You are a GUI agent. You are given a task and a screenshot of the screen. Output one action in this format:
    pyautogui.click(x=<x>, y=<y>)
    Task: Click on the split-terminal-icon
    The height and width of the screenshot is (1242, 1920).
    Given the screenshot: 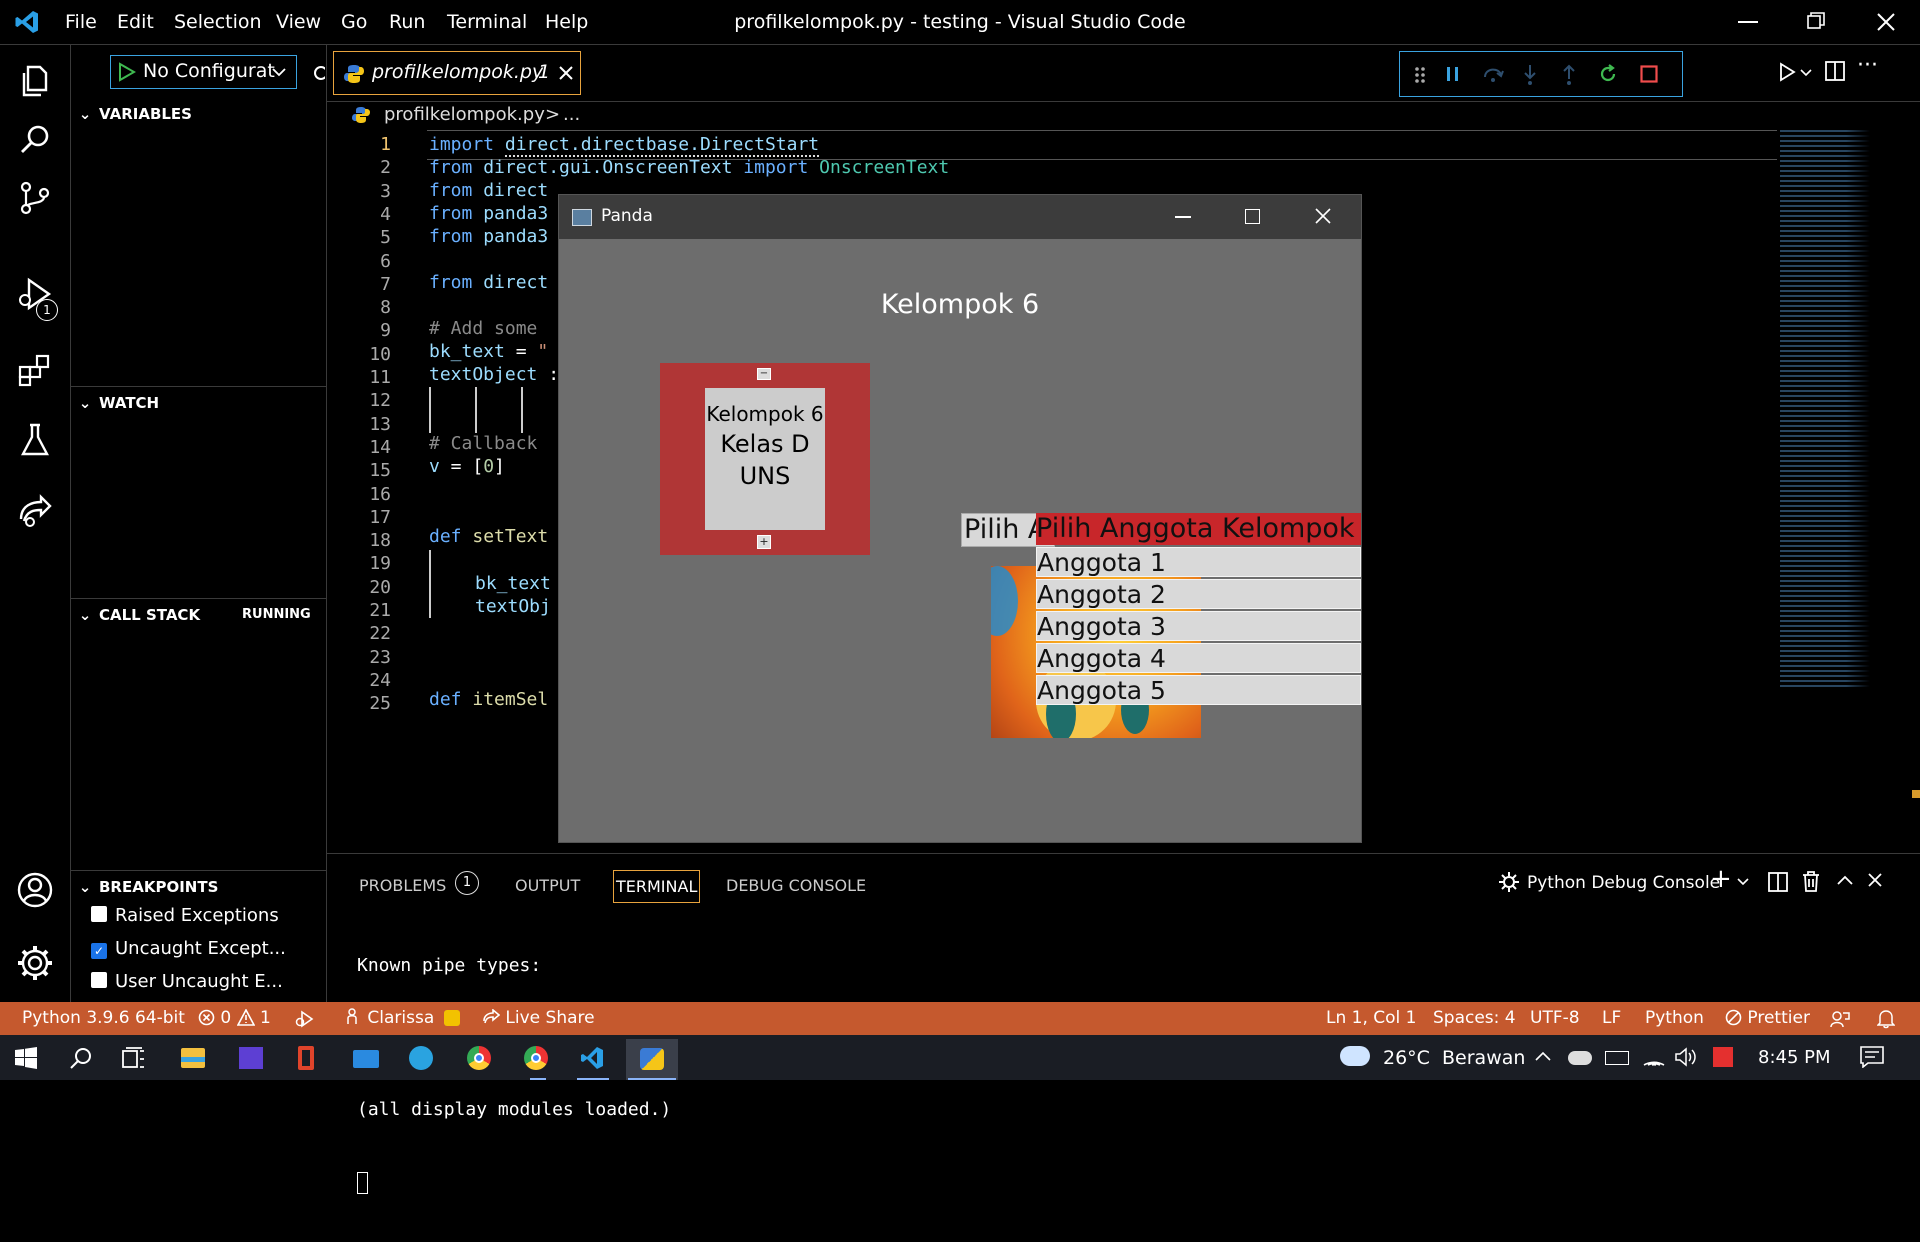 What is the action you would take?
    pyautogui.click(x=1778, y=882)
    